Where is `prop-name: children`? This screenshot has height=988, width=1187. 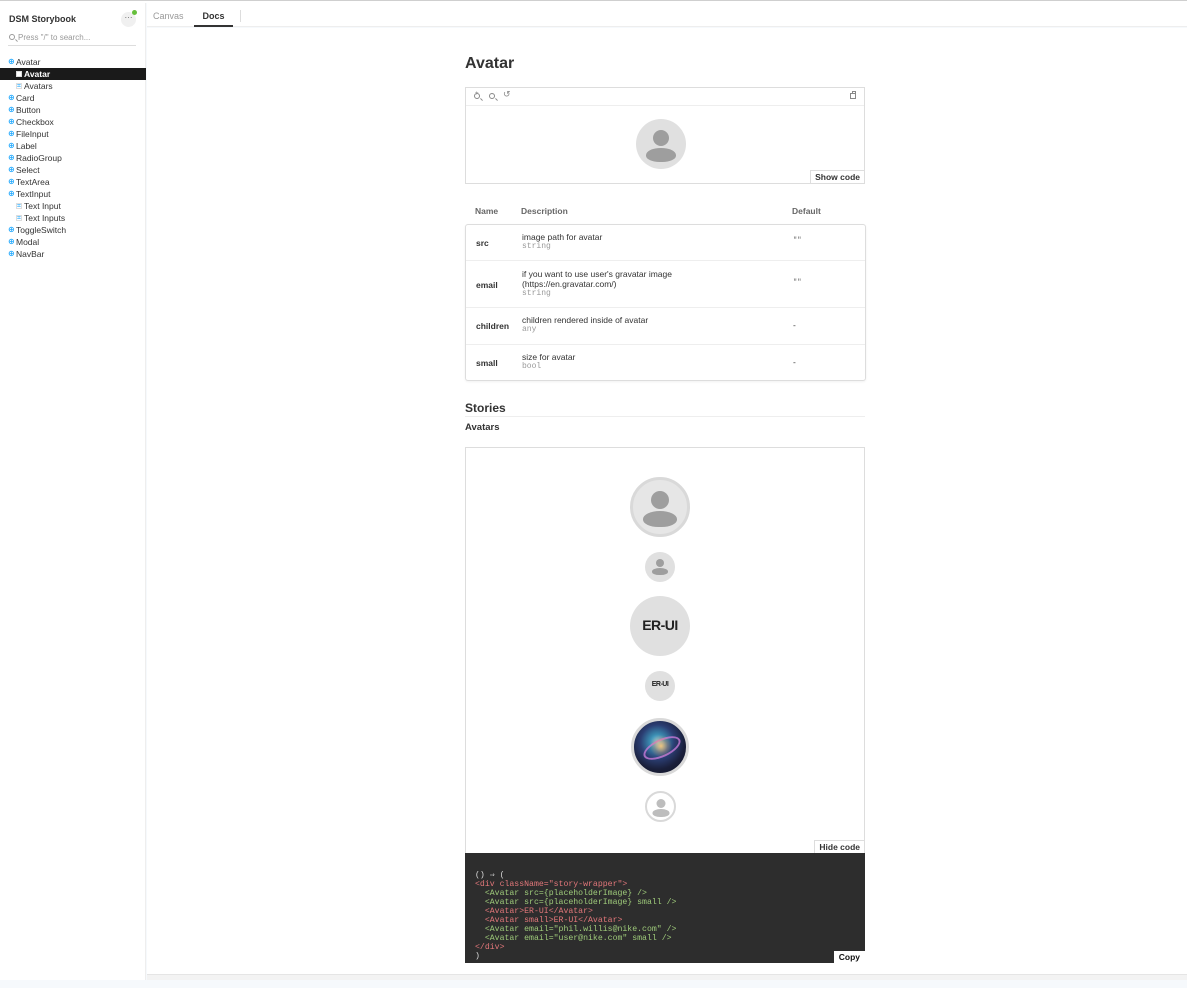 prop-name: children is located at coordinates (493, 326).